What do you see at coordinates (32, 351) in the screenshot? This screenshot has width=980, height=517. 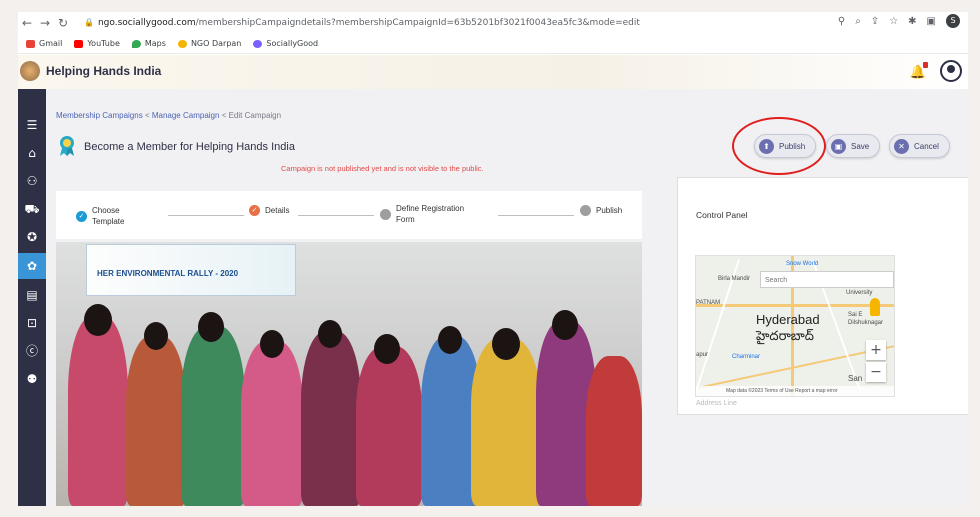 I see `csr-icon: ⓒ` at bounding box center [32, 351].